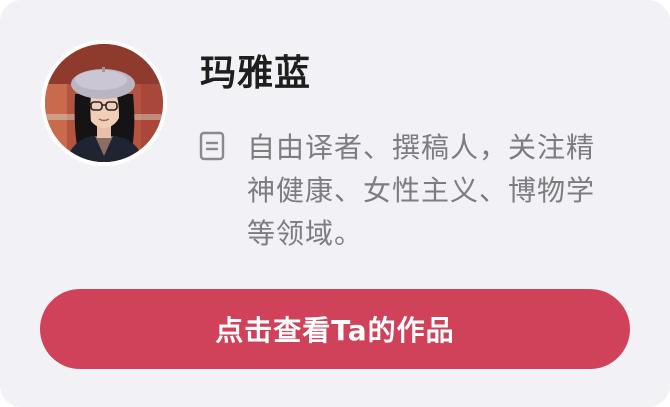 This screenshot has height=407, width=670. I want to click on author-name: 玛雅蓝, so click(256, 73).